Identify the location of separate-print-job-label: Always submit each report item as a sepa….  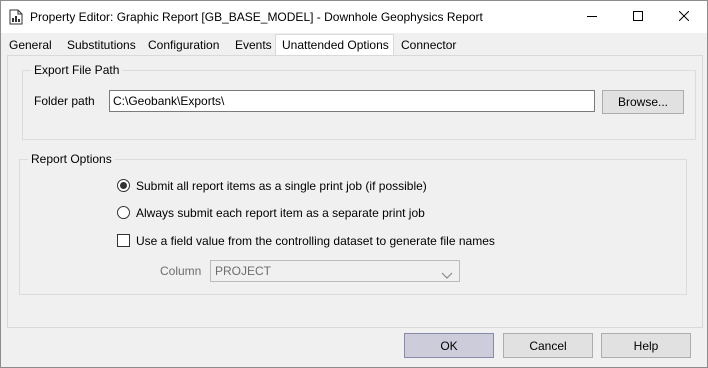
(280, 213).